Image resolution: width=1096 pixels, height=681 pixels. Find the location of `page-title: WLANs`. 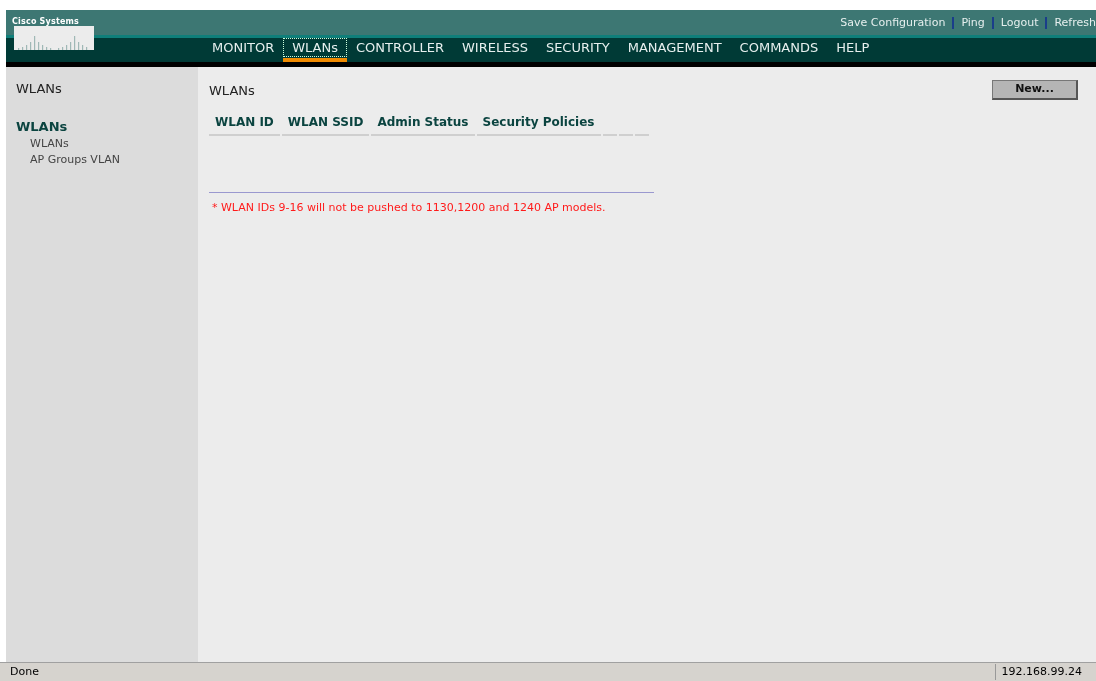

page-title: WLANs is located at coordinates (232, 91).